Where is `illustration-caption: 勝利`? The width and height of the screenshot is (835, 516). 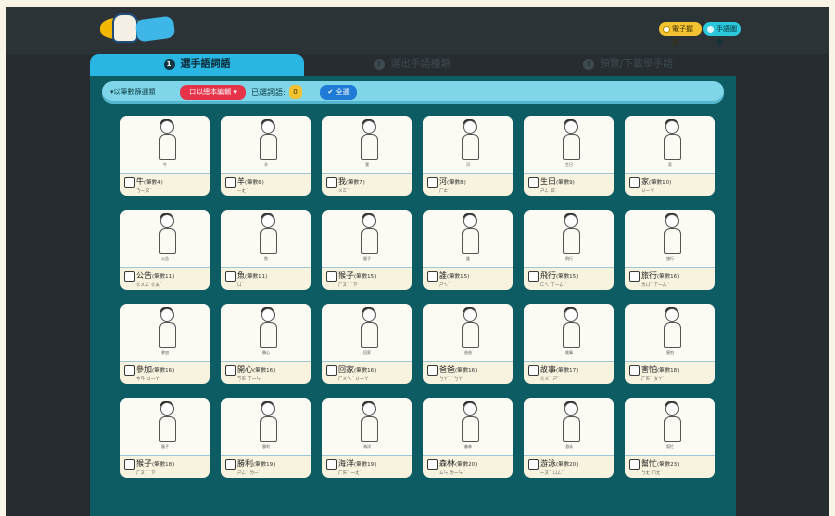 illustration-caption: 勝利 is located at coordinates (266, 446).